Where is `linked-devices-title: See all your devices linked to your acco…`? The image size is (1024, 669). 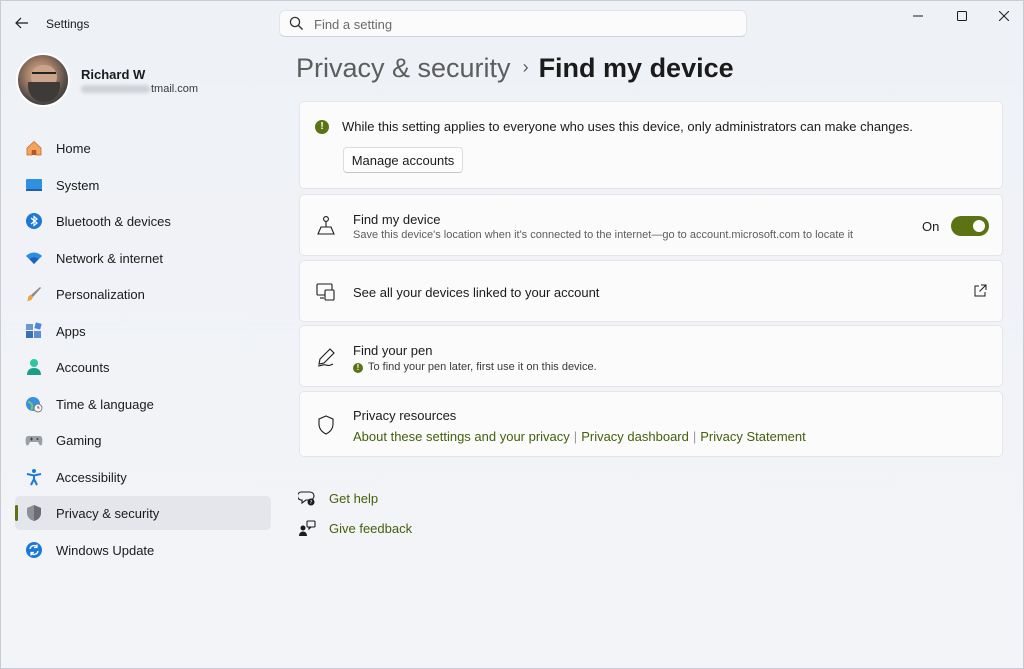
linked-devices-title: See all your devices linked to your acco… is located at coordinates (476, 292).